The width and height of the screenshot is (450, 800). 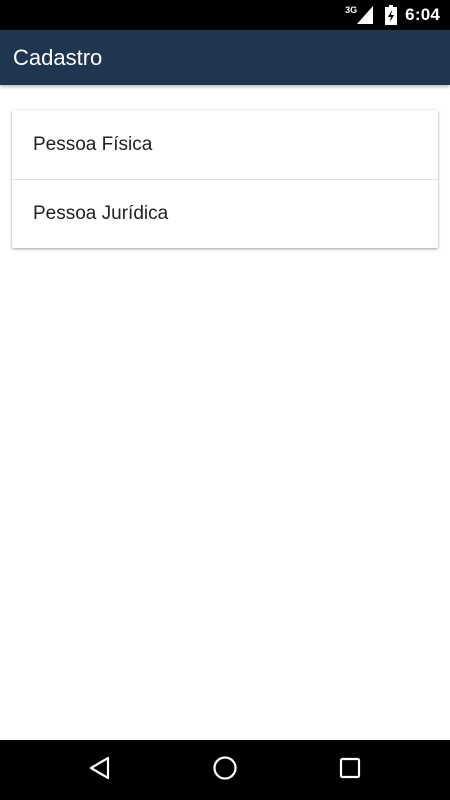 I want to click on back-icon, so click(x=100, y=770).